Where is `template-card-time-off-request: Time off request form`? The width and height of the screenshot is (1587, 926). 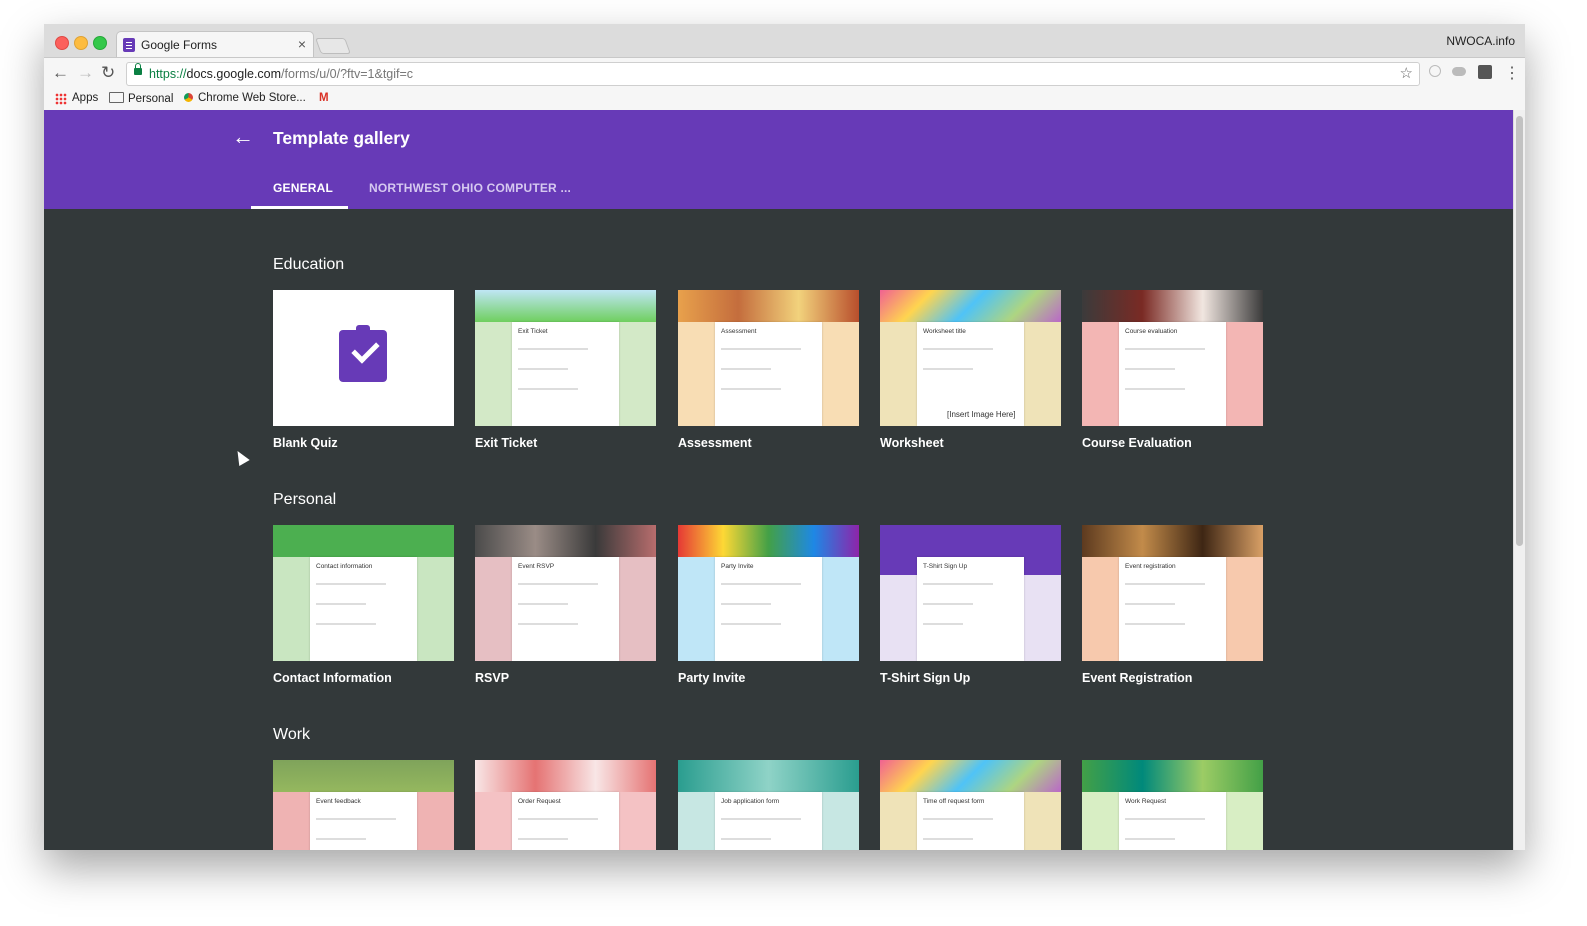 template-card-time-off-request: Time off request form is located at coordinates (970, 805).